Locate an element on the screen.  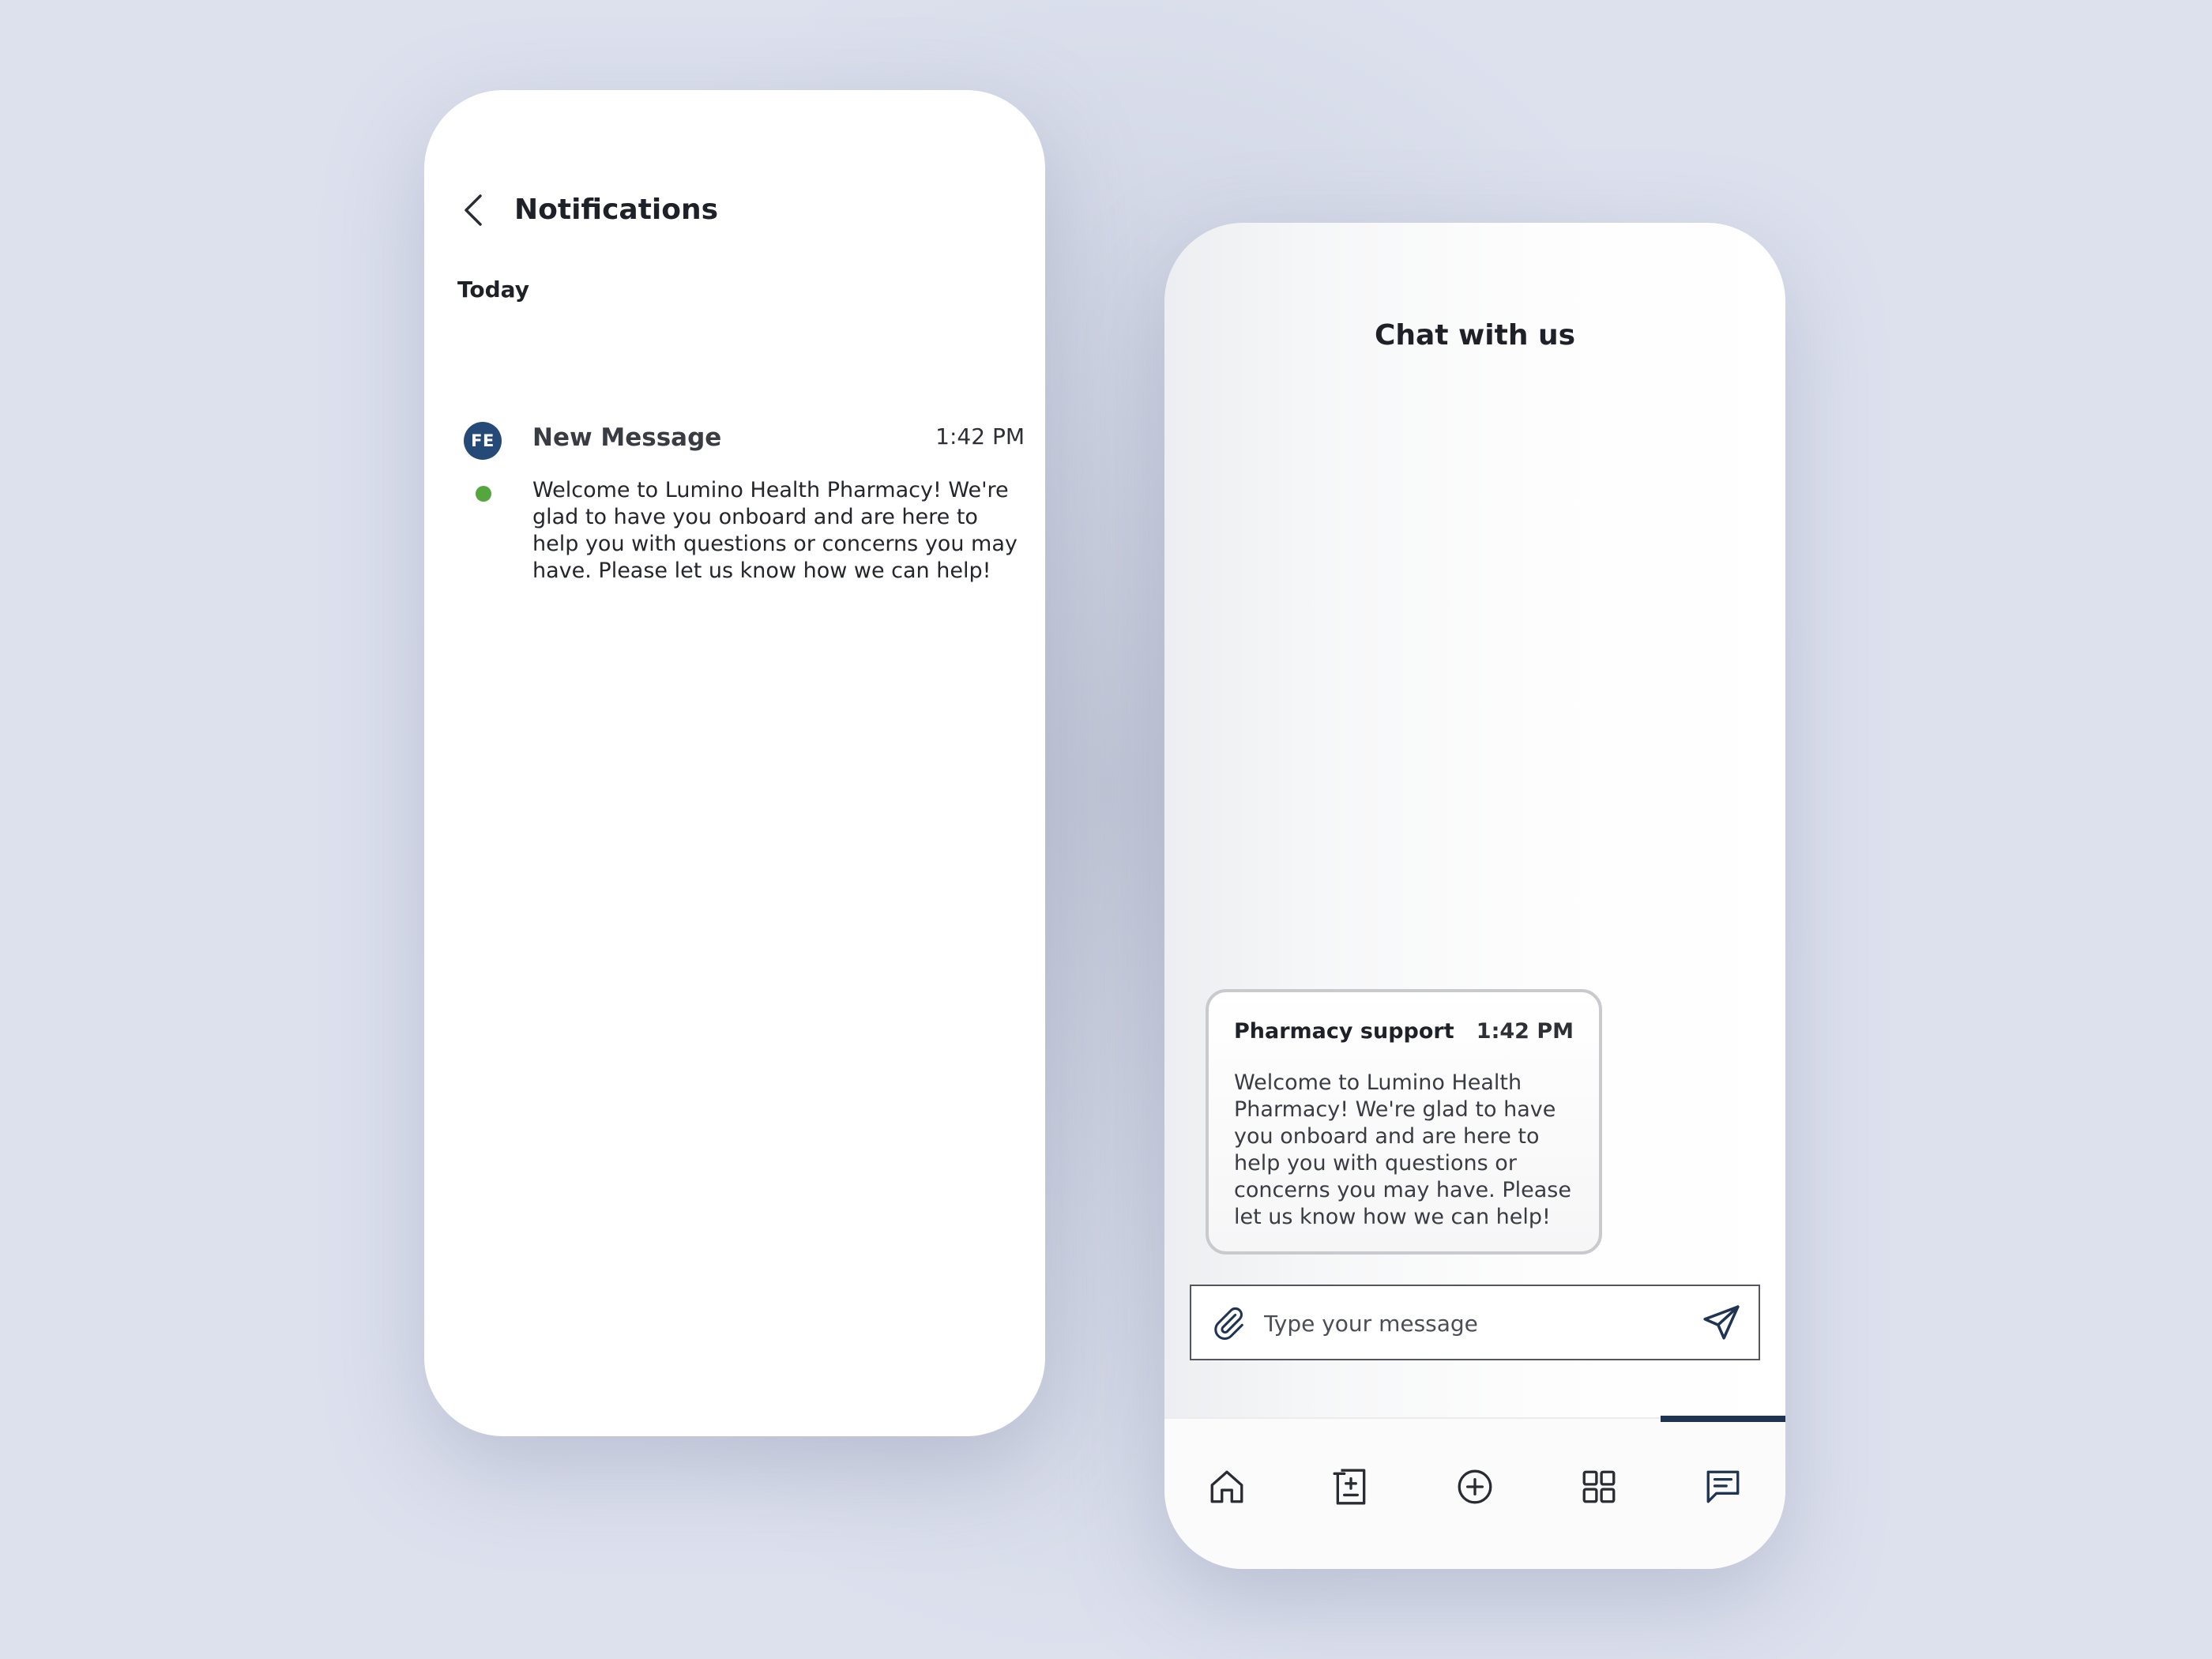
grid-icon is located at coordinates (1599, 1487).